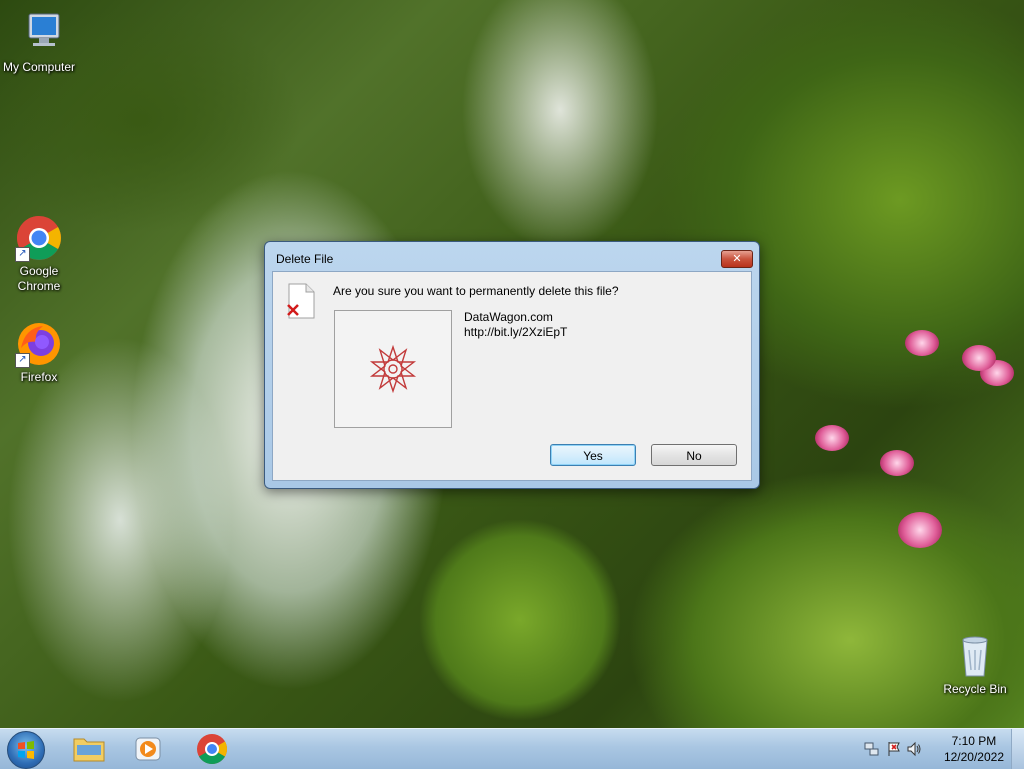 The width and height of the screenshot is (1024, 771). I want to click on star-pattern-icon, so click(393, 369).